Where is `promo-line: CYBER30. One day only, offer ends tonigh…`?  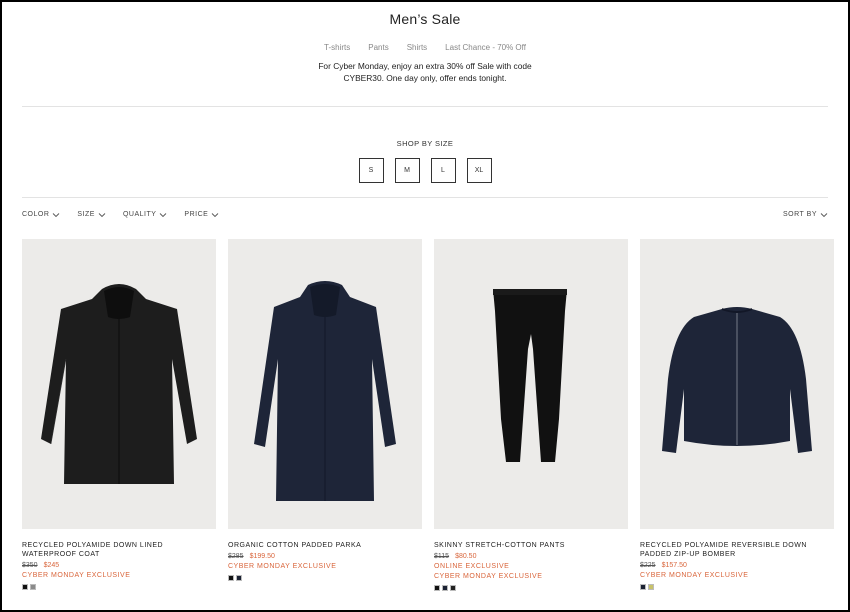
promo-line: CYBER30. One day only, offer ends tonigh… is located at coordinates (425, 78).